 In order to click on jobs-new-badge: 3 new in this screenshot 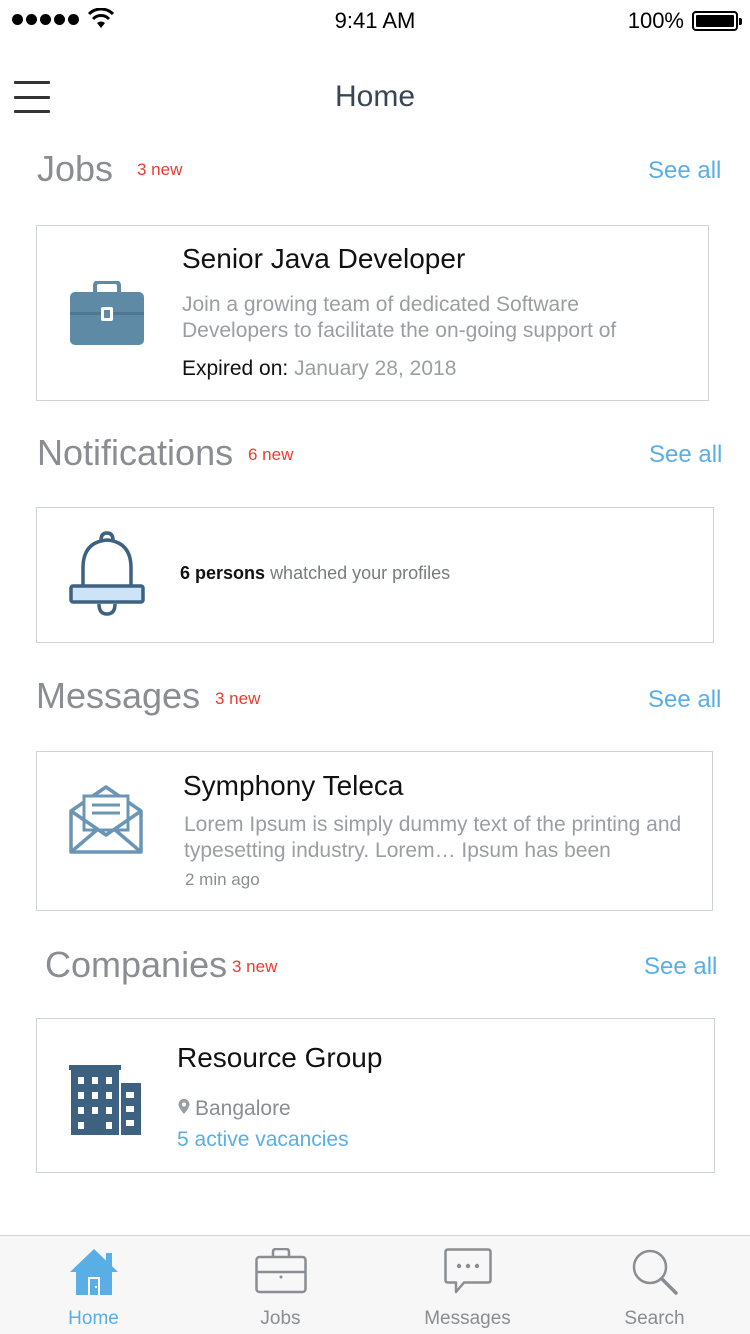, I will do `click(160, 169)`.